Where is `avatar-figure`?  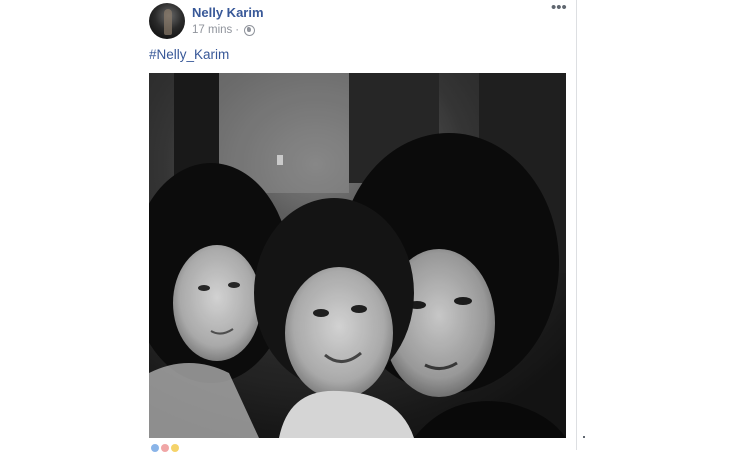
avatar-figure is located at coordinates (168, 22).